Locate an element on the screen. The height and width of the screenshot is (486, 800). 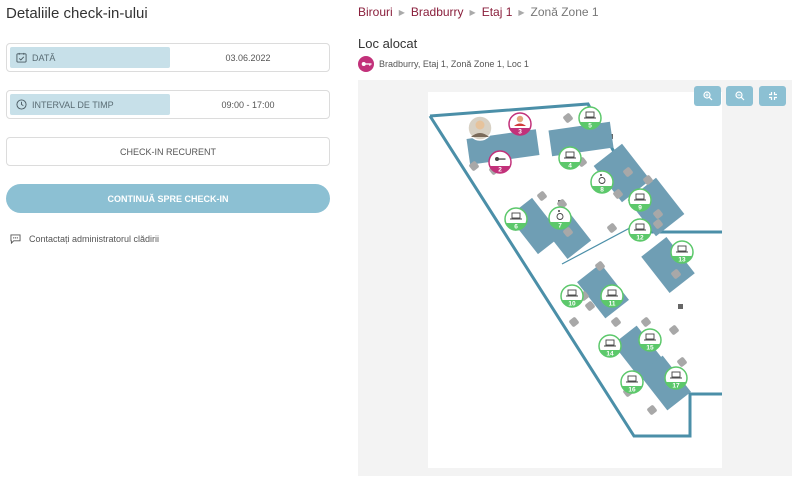
interval-value: 09:00 - 17:00 is located at coordinates (248, 104).